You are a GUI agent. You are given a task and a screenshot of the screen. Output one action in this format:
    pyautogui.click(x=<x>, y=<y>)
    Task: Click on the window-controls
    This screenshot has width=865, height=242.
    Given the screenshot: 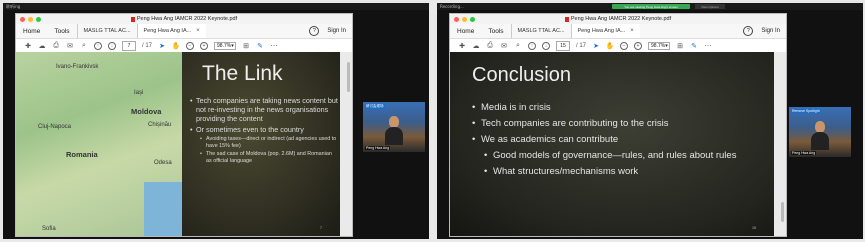 What is the action you would take?
    pyautogui.click(x=464, y=19)
    